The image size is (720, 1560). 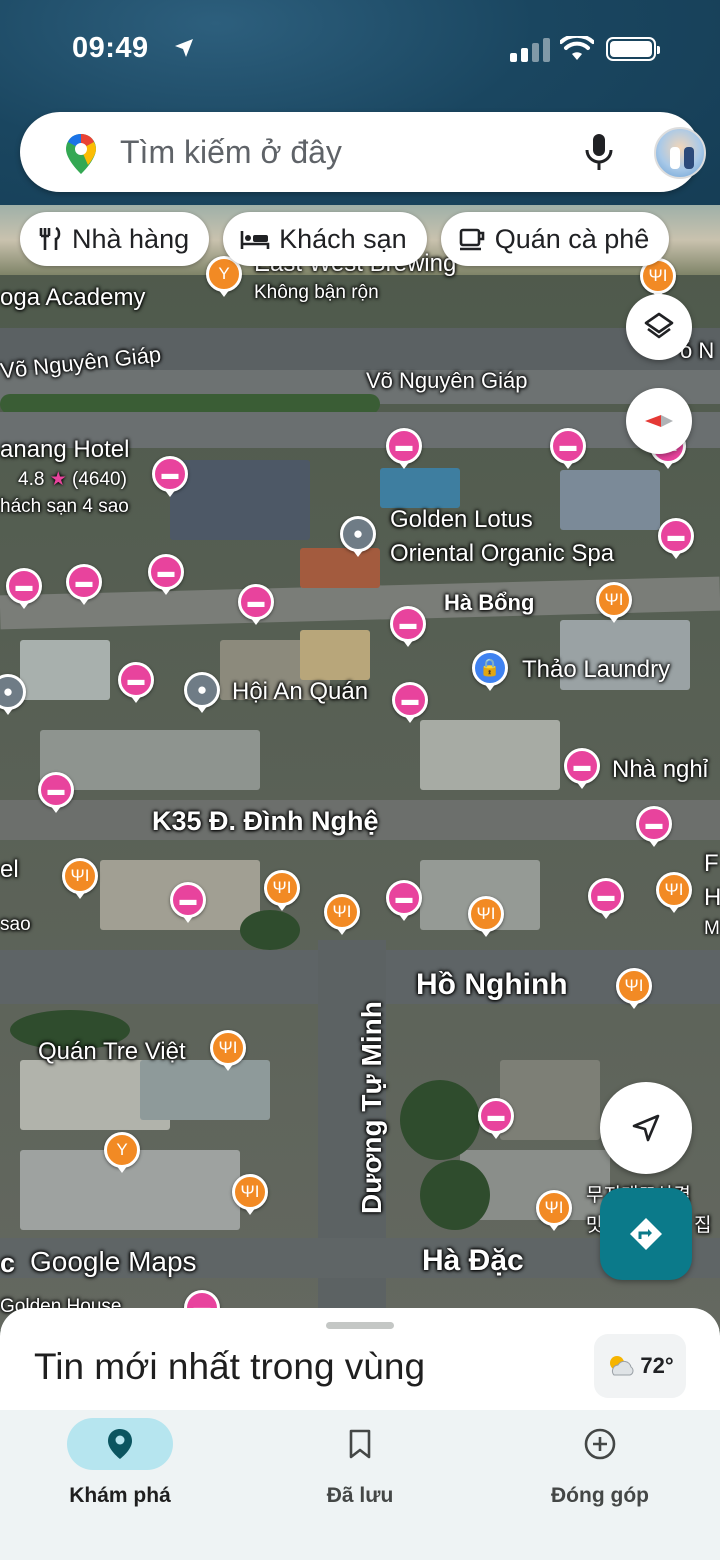 I want to click on navigation-arrow-icon, so click(x=646, y=1128).